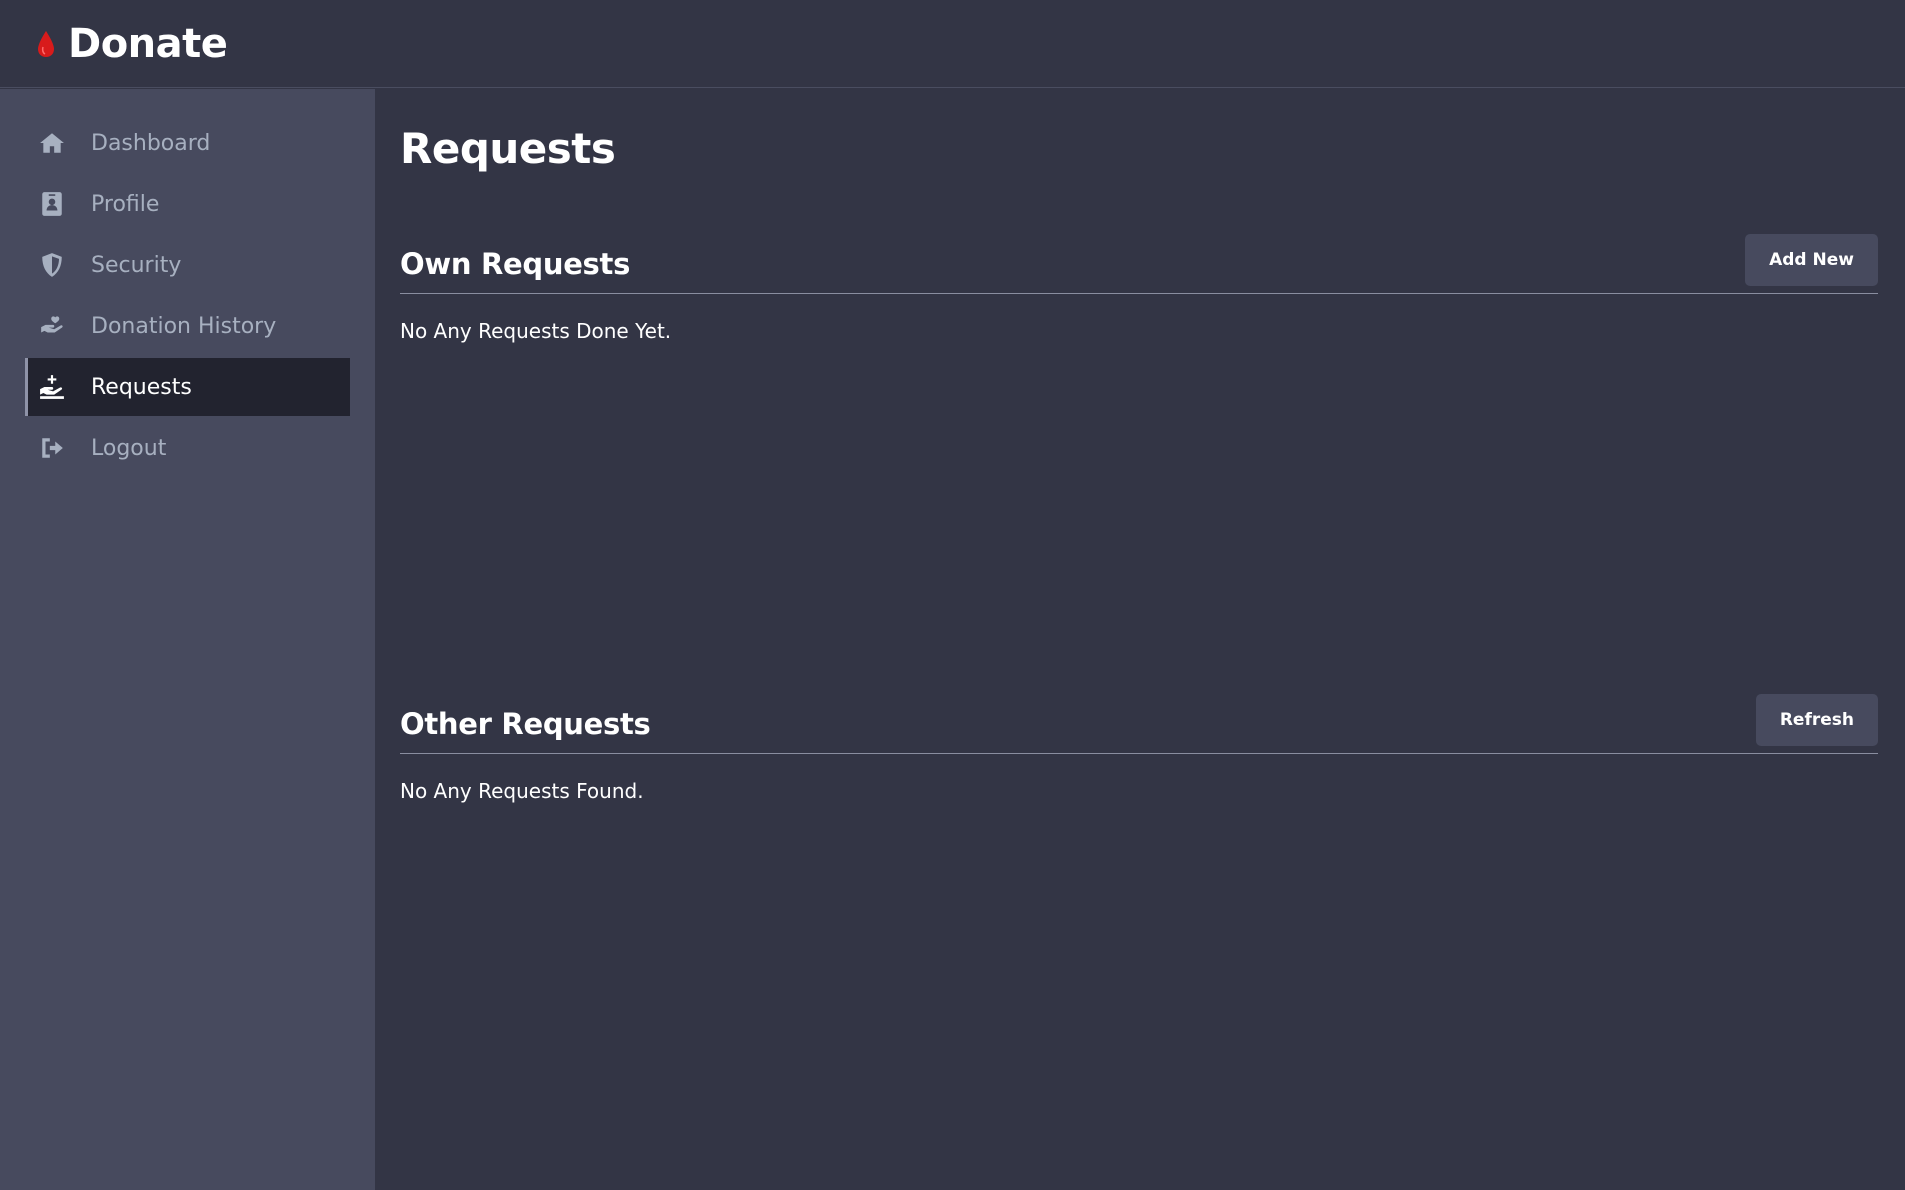  I want to click on brand-name: Donate, so click(148, 43).